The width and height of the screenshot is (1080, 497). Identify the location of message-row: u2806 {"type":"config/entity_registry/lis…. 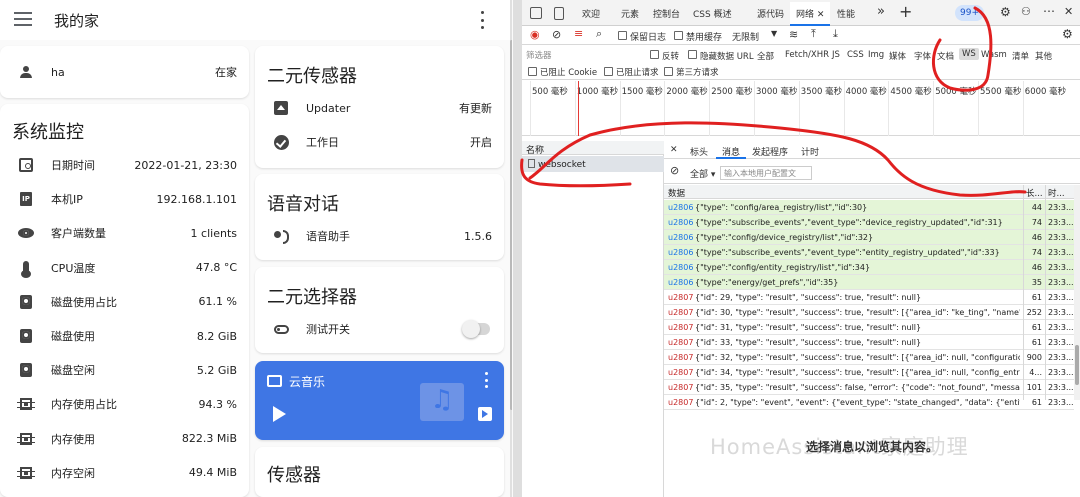
(869, 267).